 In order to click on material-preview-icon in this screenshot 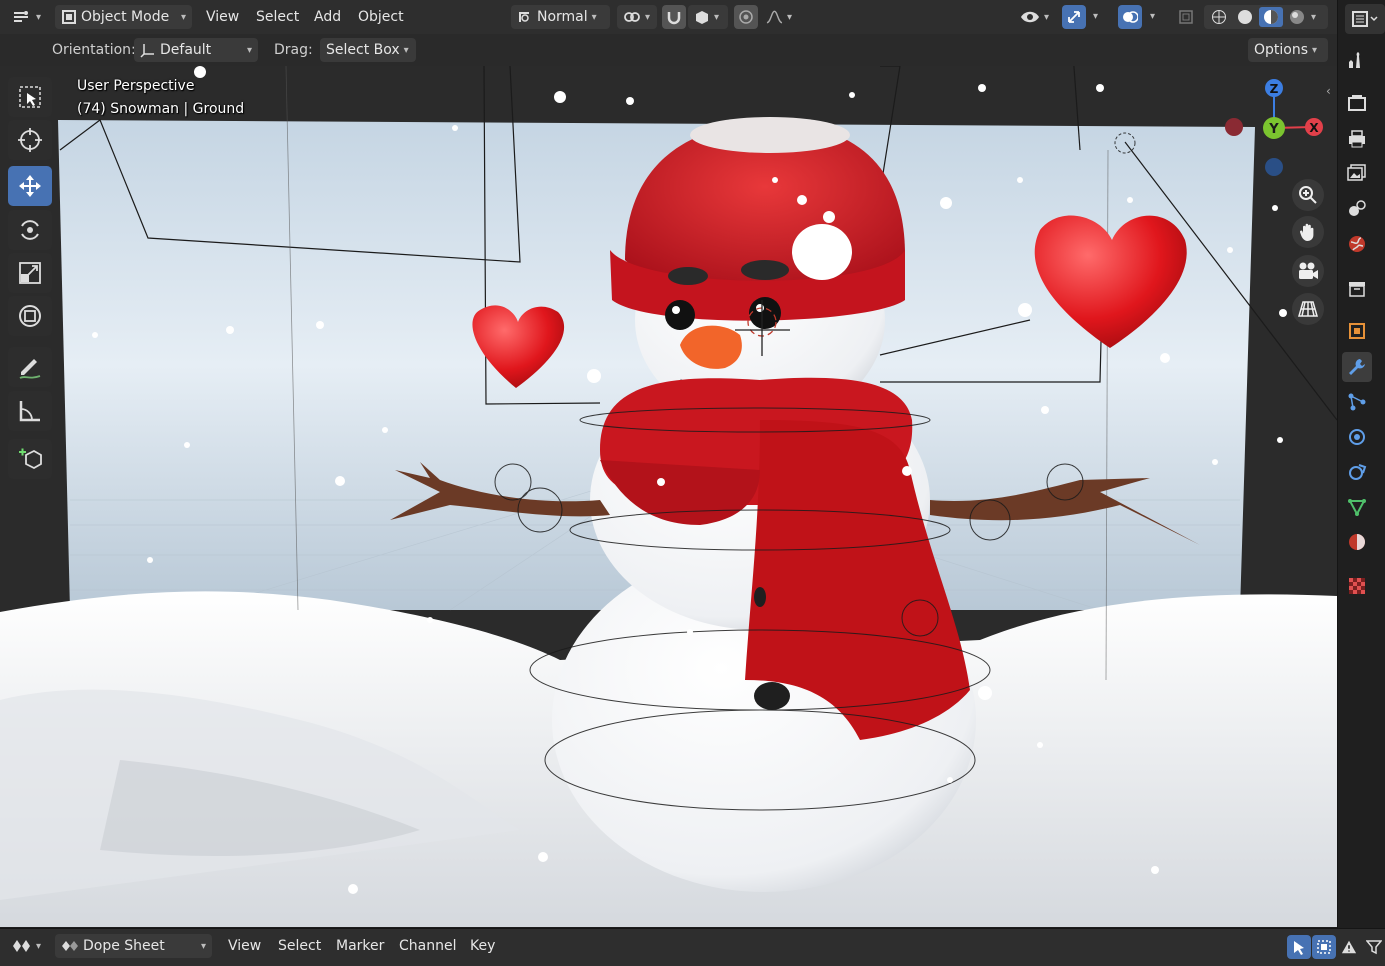, I will do `click(1271, 17)`.